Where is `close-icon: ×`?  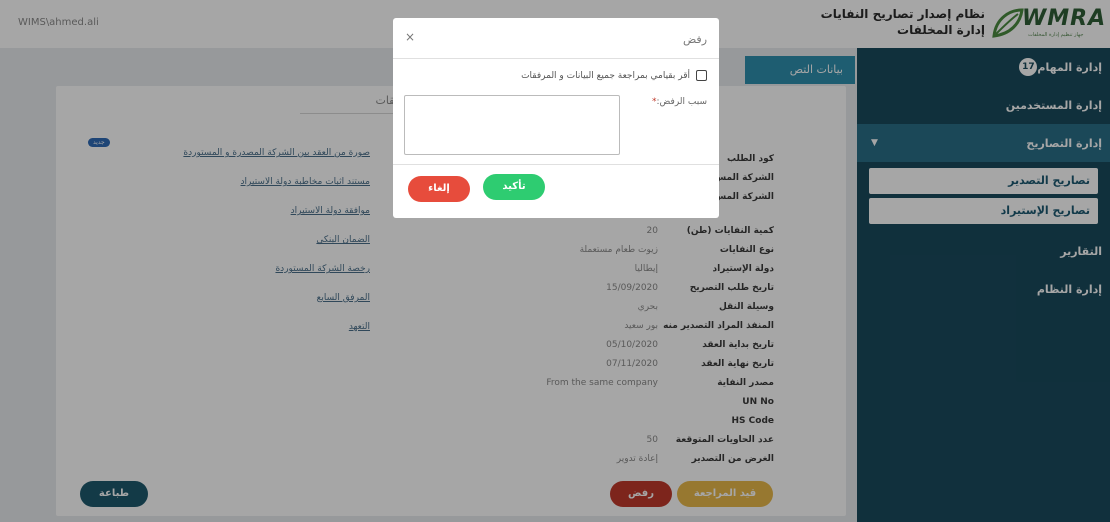
close-icon: × is located at coordinates (410, 37).